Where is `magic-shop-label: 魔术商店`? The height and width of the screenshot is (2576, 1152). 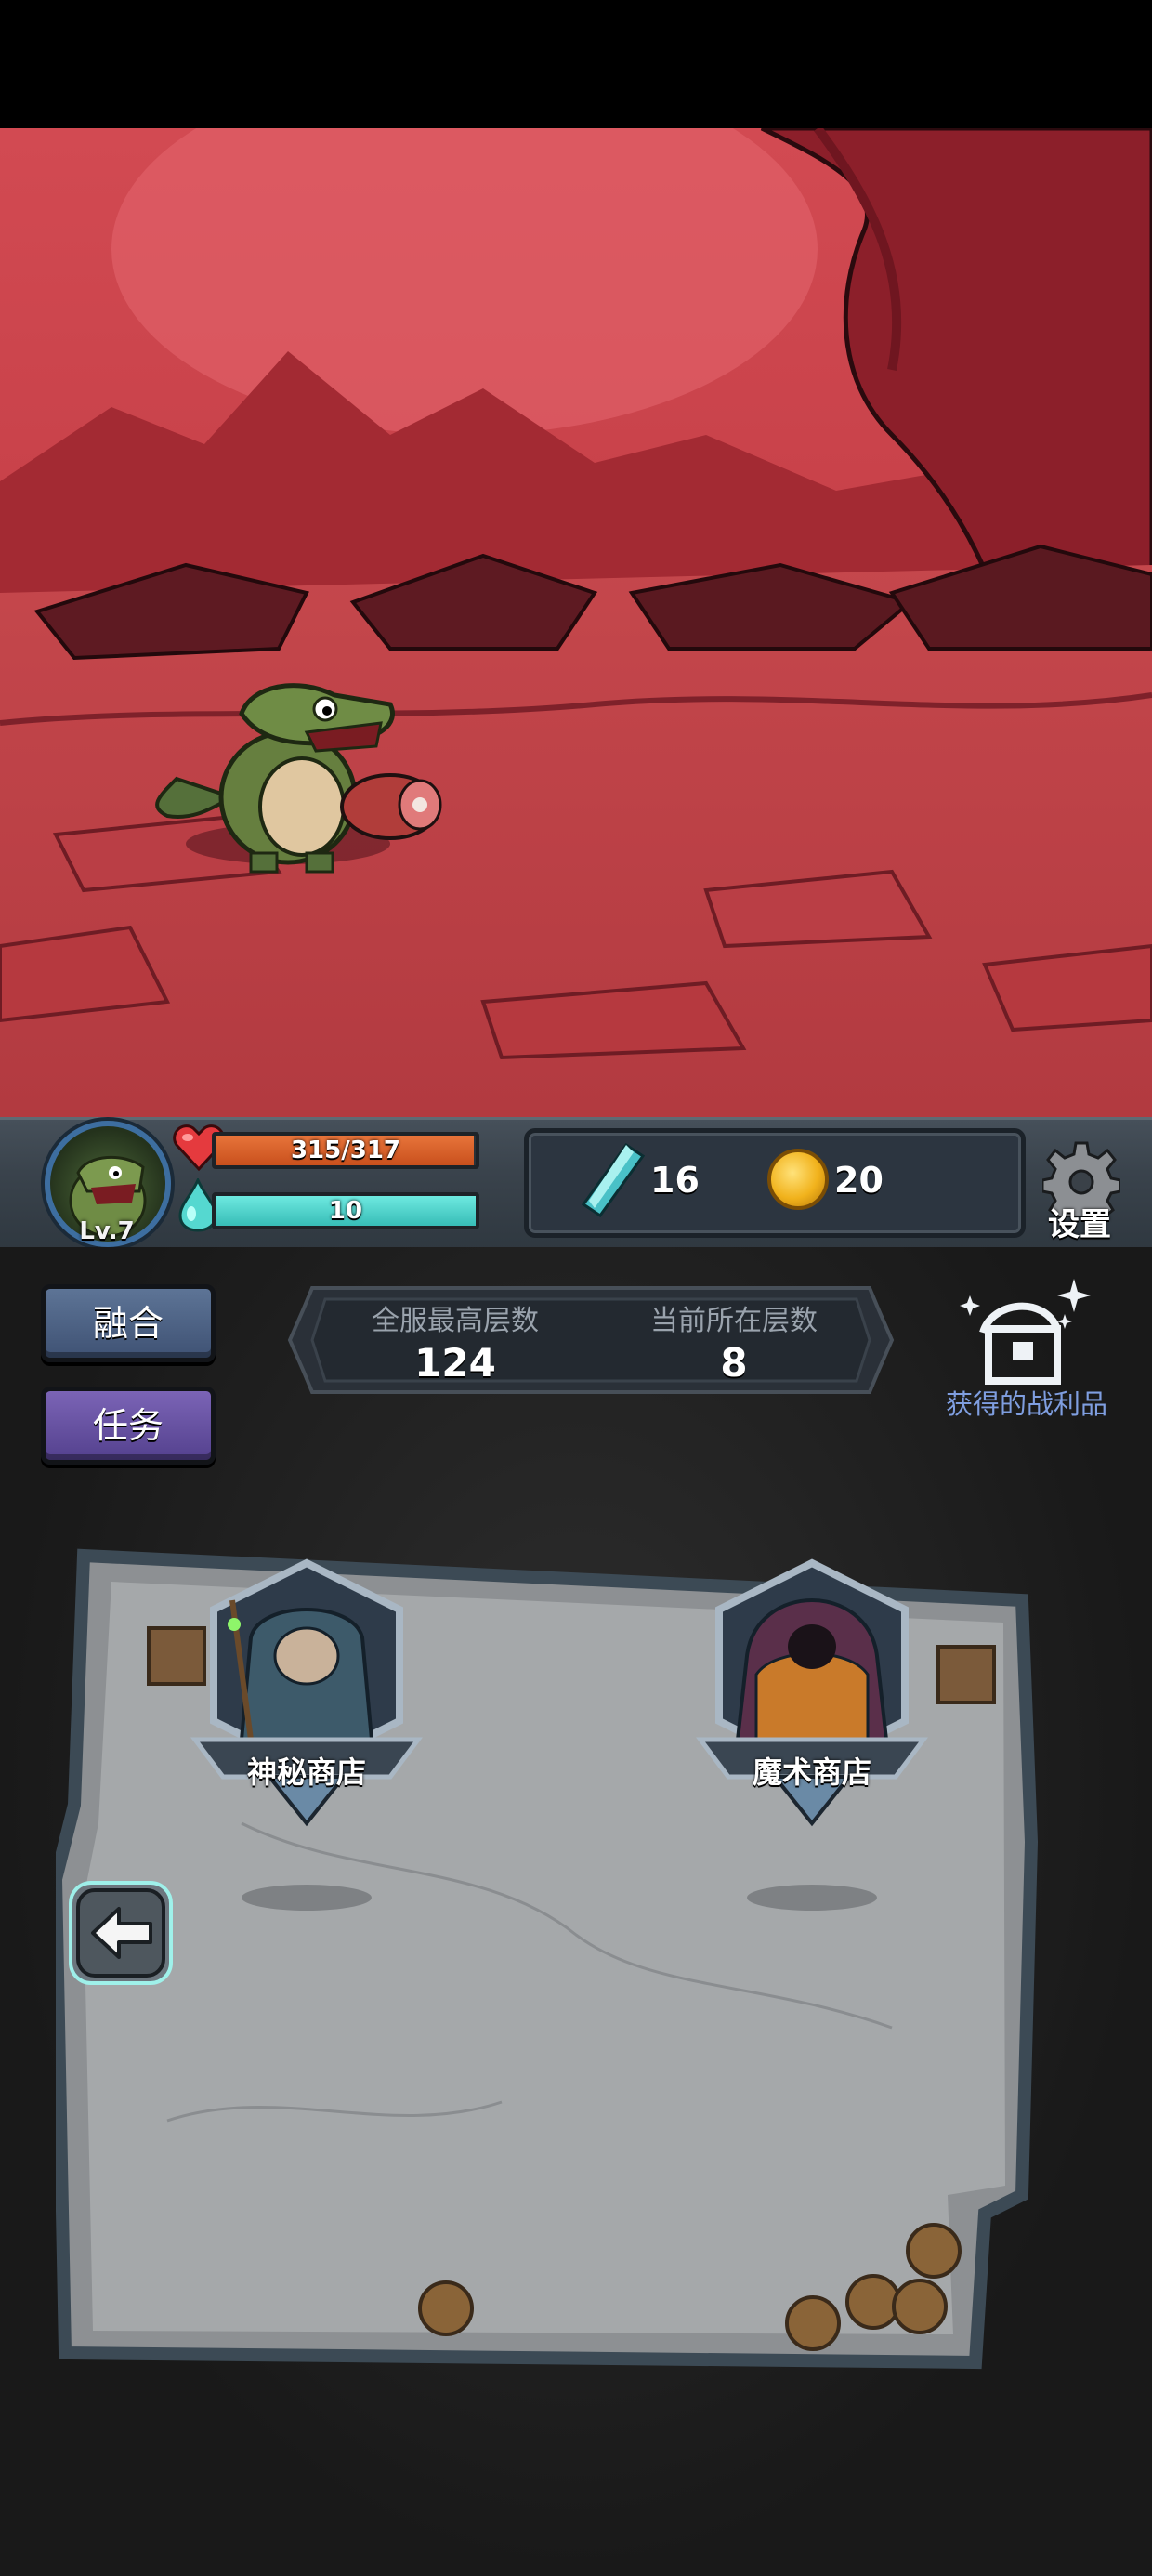
magic-shop-label: 魔术商店 is located at coordinates (811, 1772).